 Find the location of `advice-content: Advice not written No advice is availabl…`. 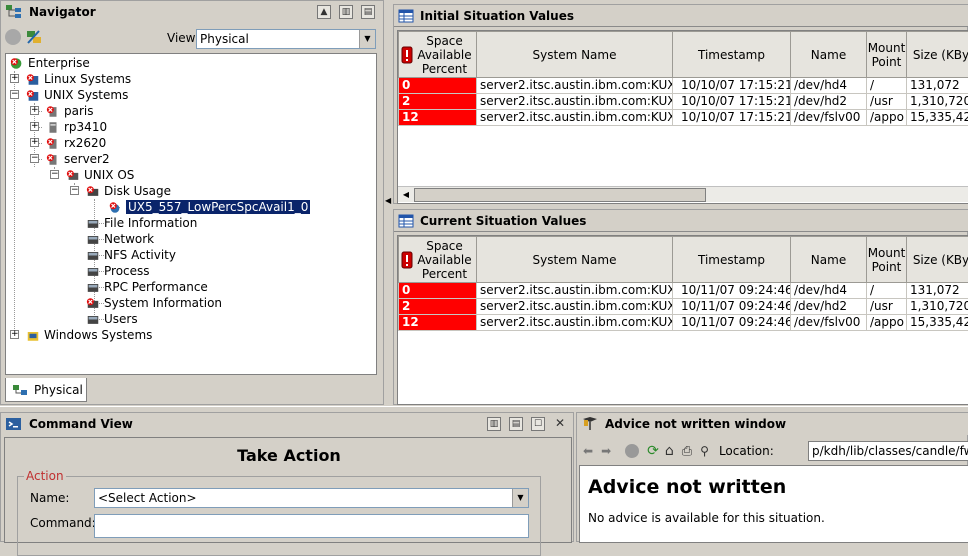

advice-content: Advice not written No advice is availabl… is located at coordinates (773, 504).